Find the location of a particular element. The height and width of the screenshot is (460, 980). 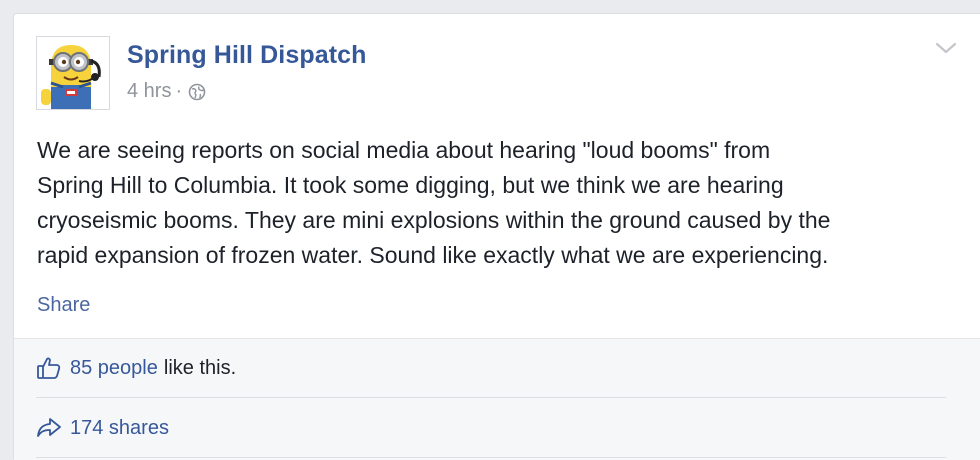

shares-summary: 174 shares is located at coordinates (102, 428).